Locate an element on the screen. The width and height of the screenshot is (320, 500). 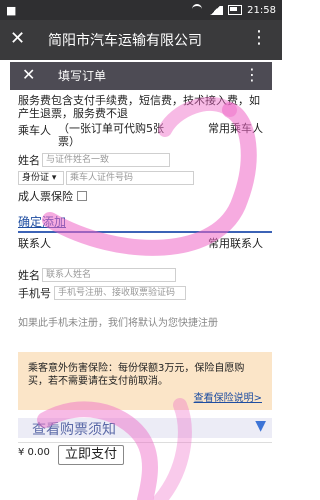
adult-insurance-checkbox is located at coordinates (81, 196).